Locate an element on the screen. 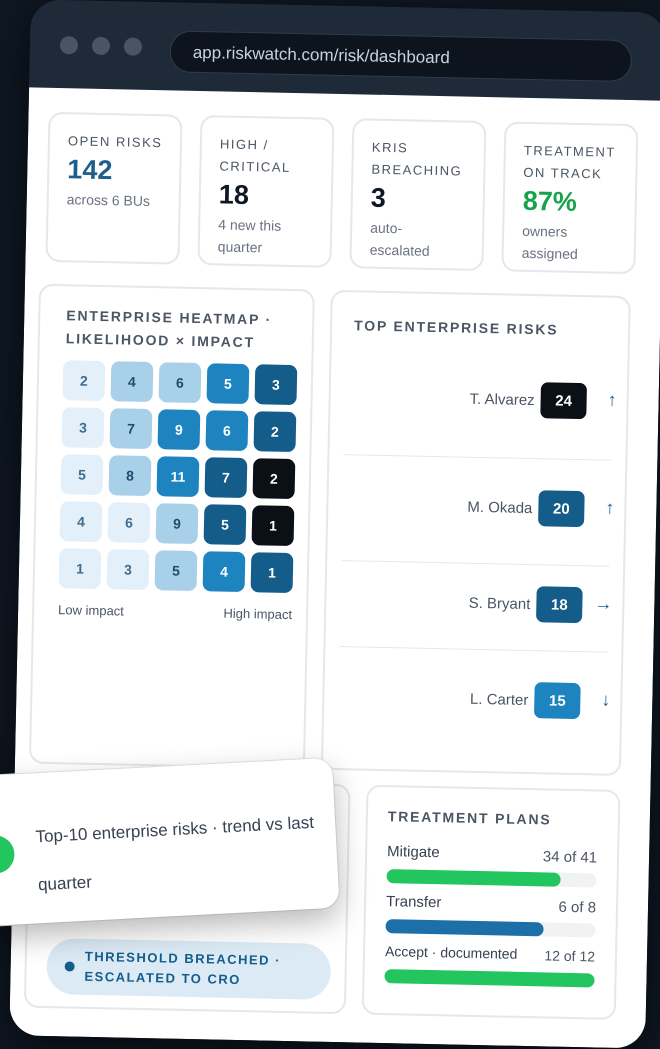 This screenshot has height=1049, width=660. heatmap-grid: 2 4 6 5 3 3 7 9 6 2 5 8 11 7 2 4 6 9 5 1 1 3 5 4 1 is located at coordinates (180, 480).